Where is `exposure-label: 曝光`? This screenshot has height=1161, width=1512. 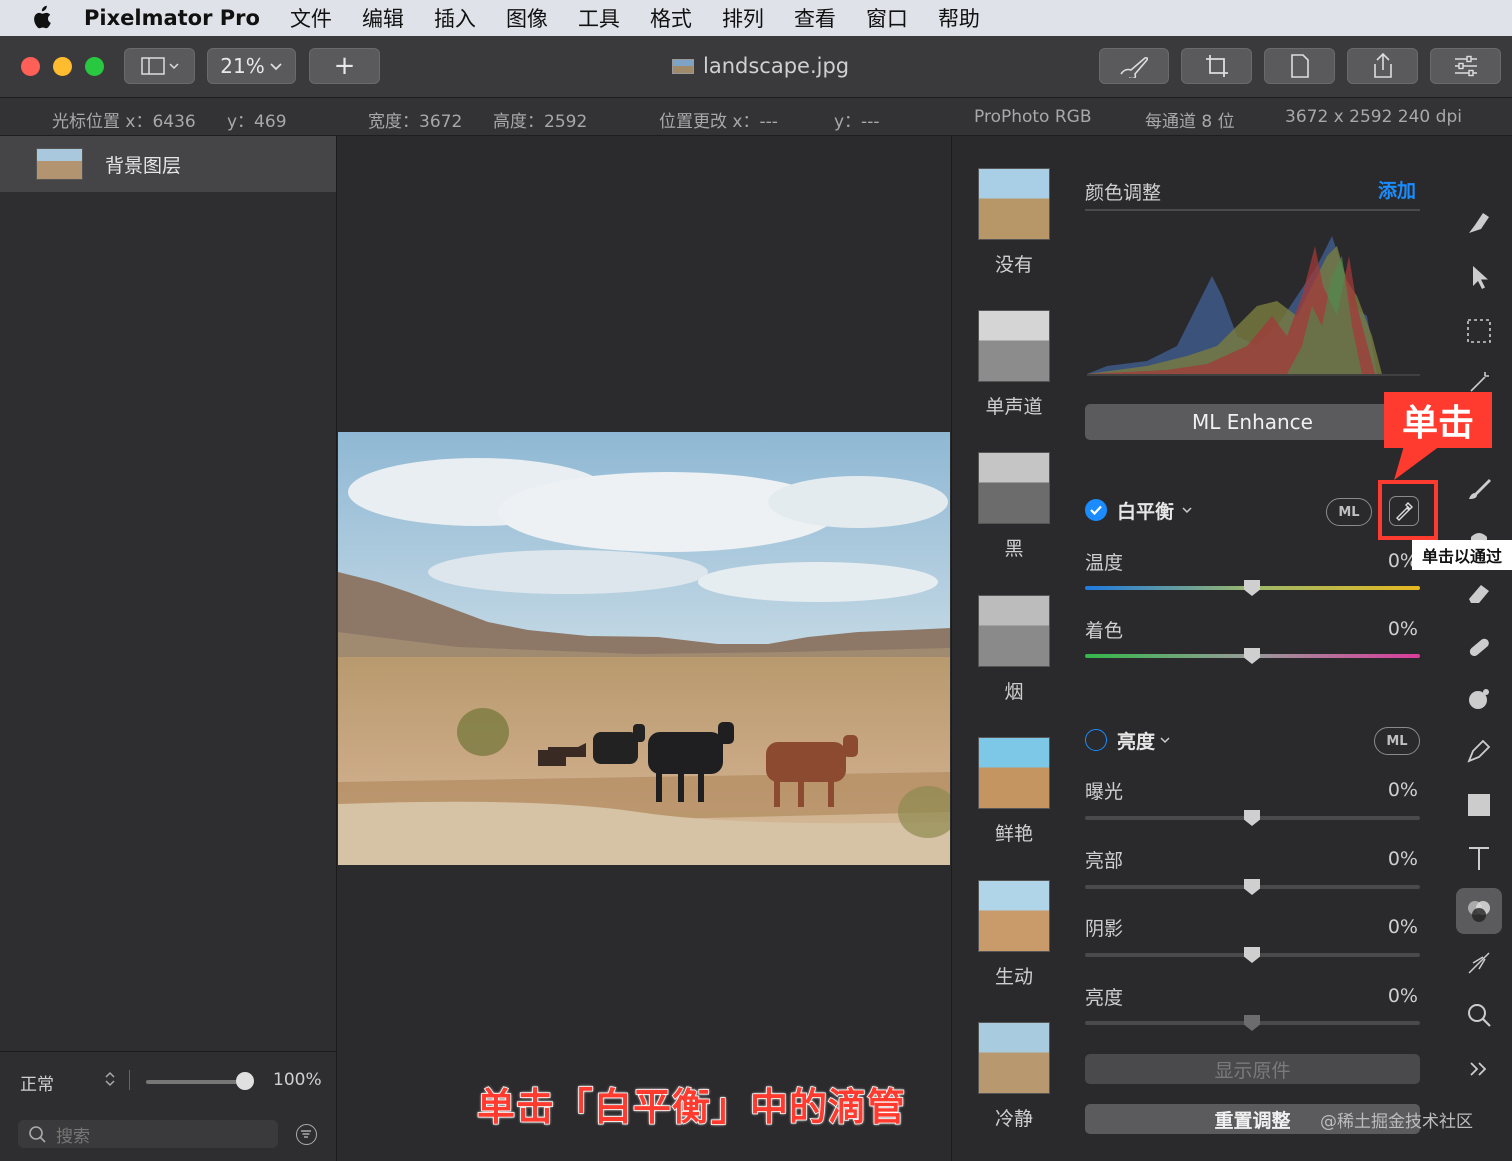 exposure-label: 曝光 is located at coordinates (1104, 792).